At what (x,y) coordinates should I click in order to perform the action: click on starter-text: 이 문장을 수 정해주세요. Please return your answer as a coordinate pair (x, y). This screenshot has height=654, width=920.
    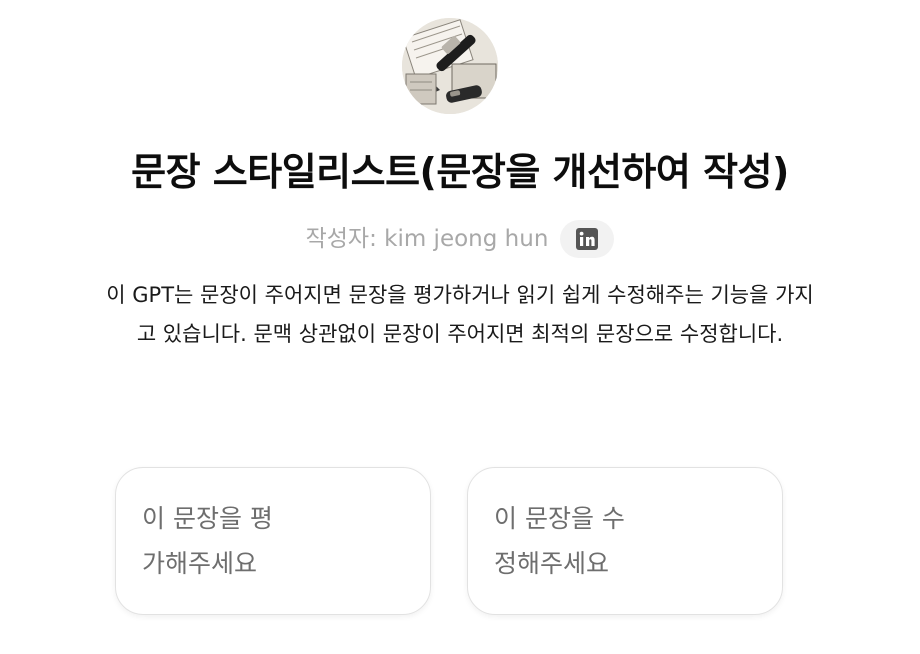
    Looking at the image, I should click on (625, 541).